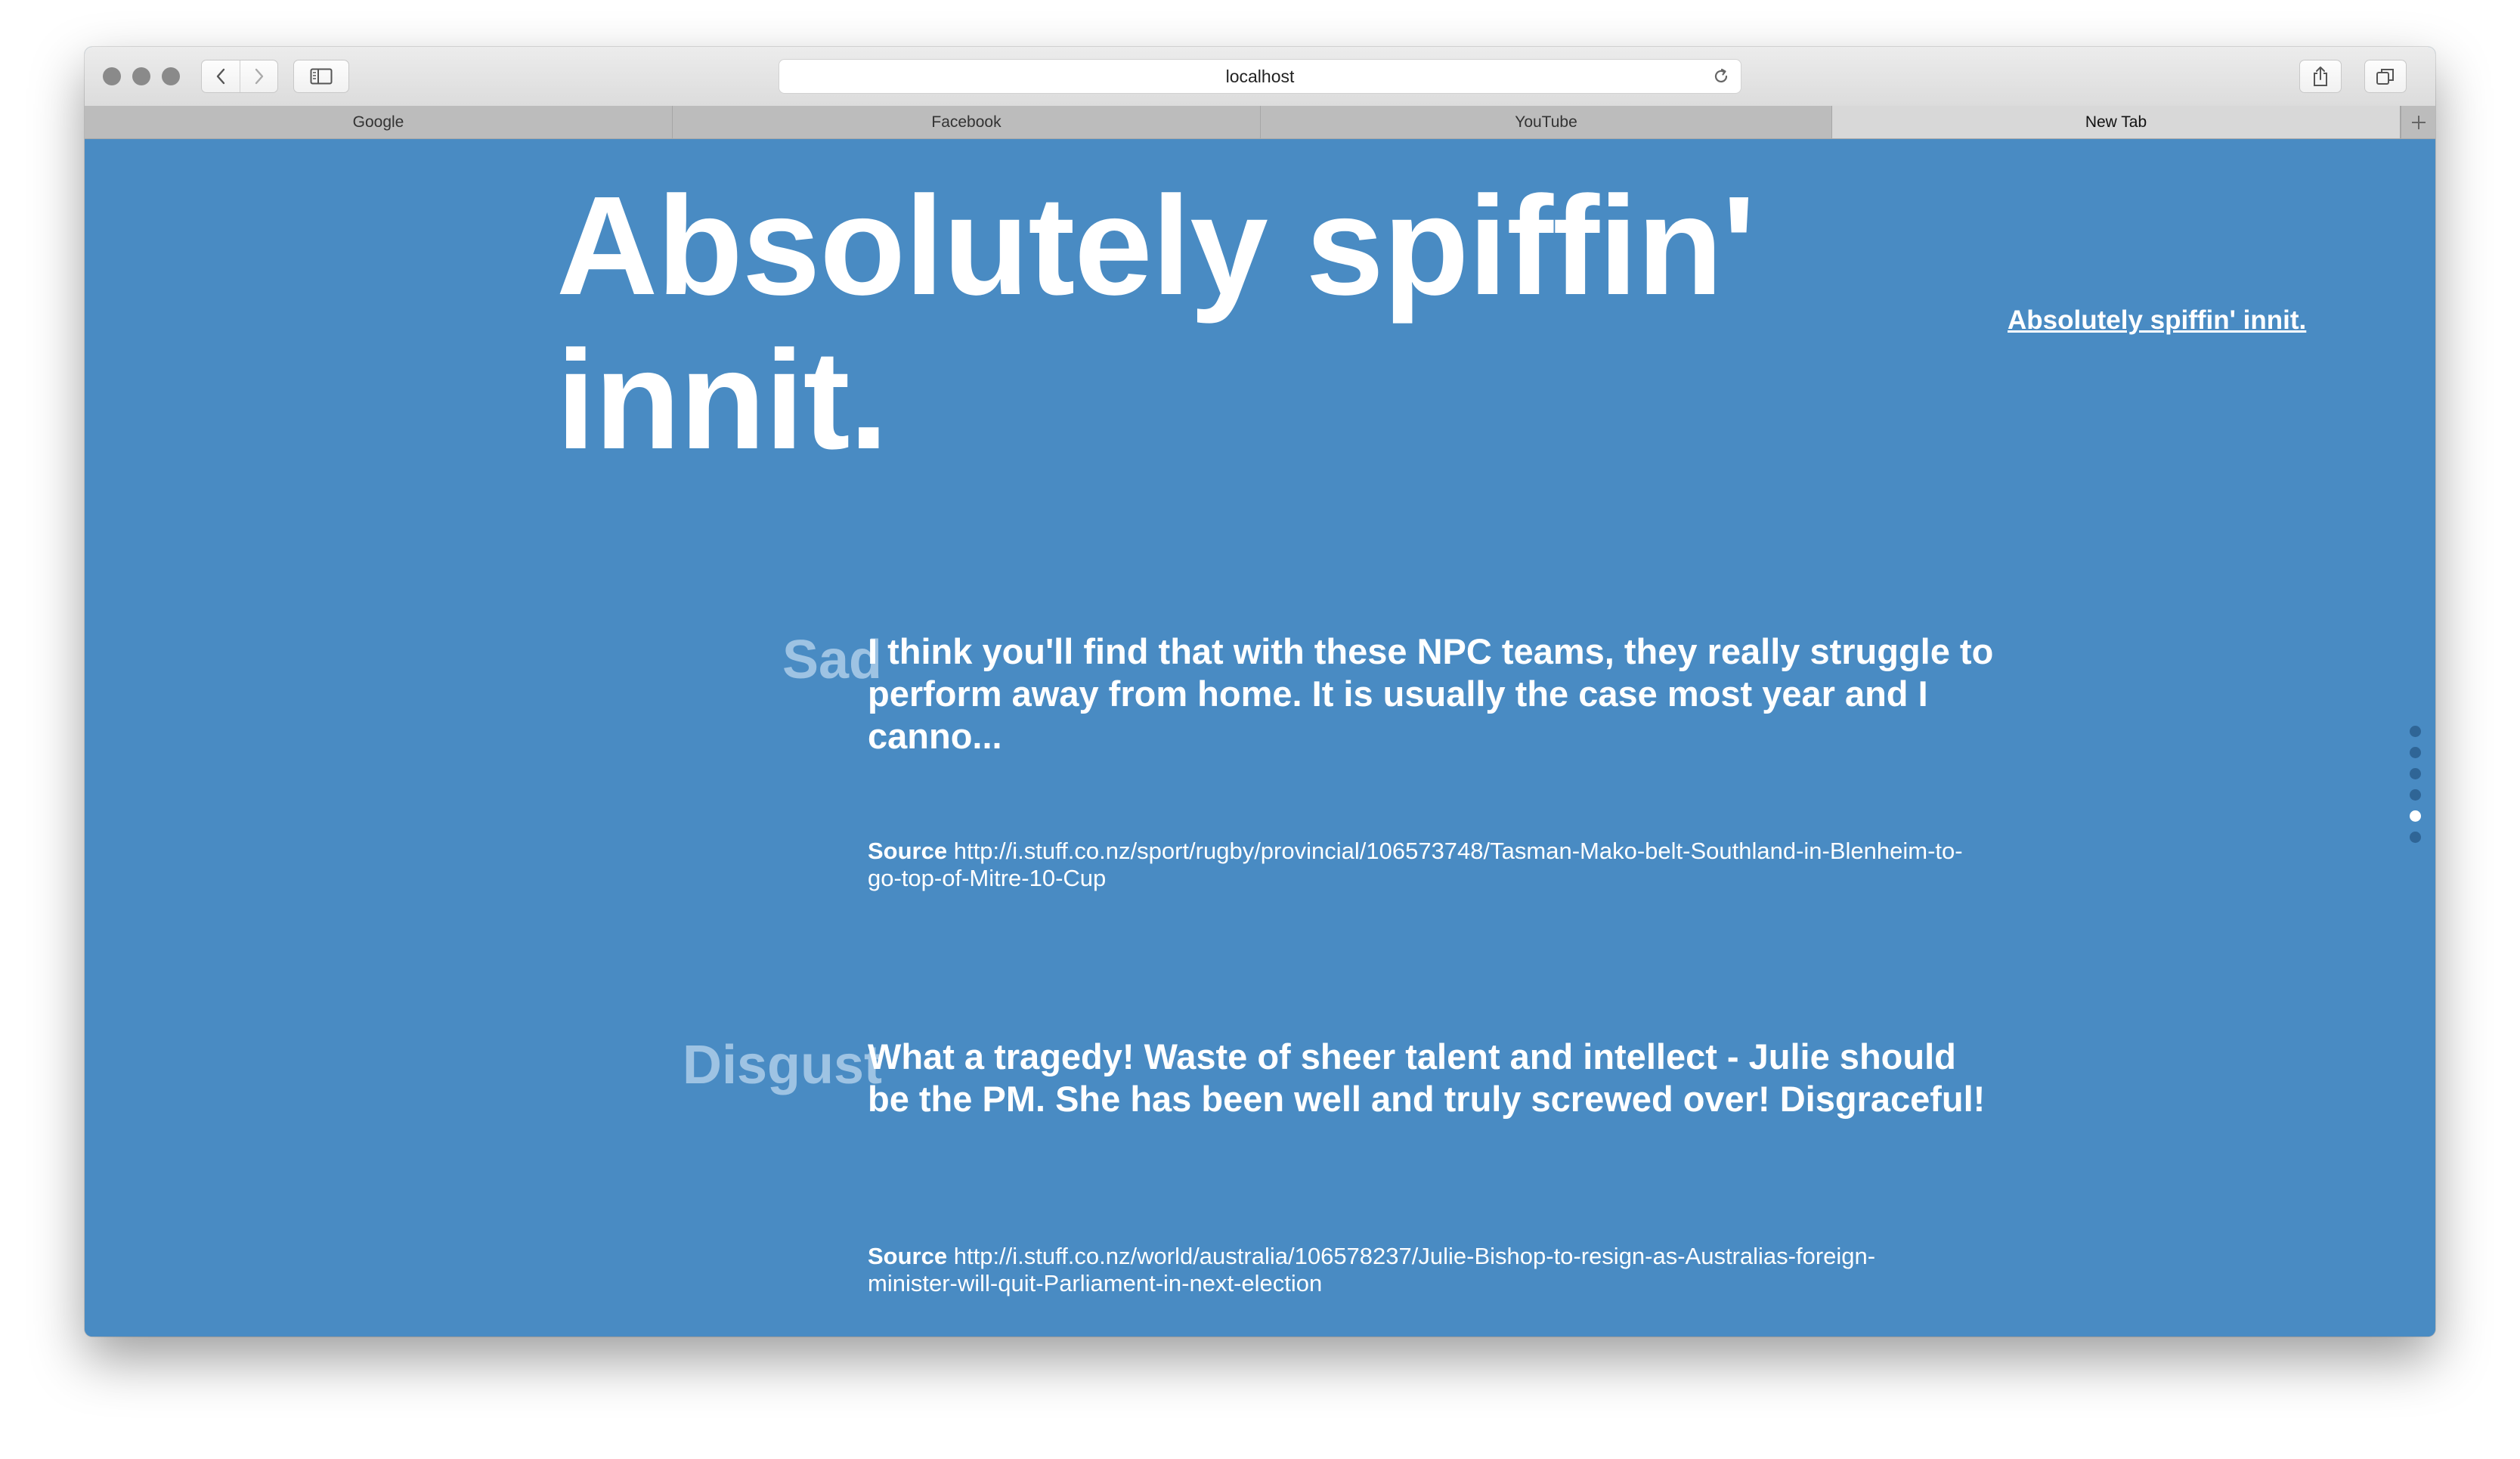  I want to click on new-tab-button, so click(2418, 122).